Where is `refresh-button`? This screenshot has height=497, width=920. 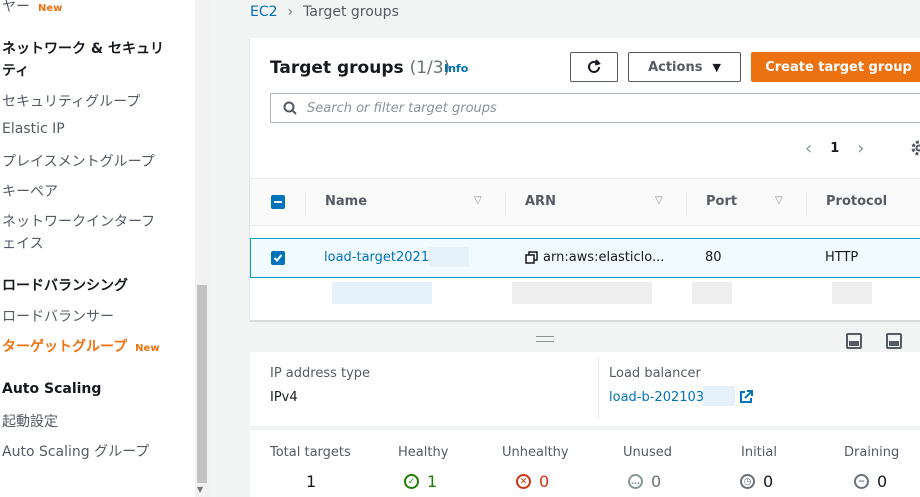
refresh-button is located at coordinates (594, 67).